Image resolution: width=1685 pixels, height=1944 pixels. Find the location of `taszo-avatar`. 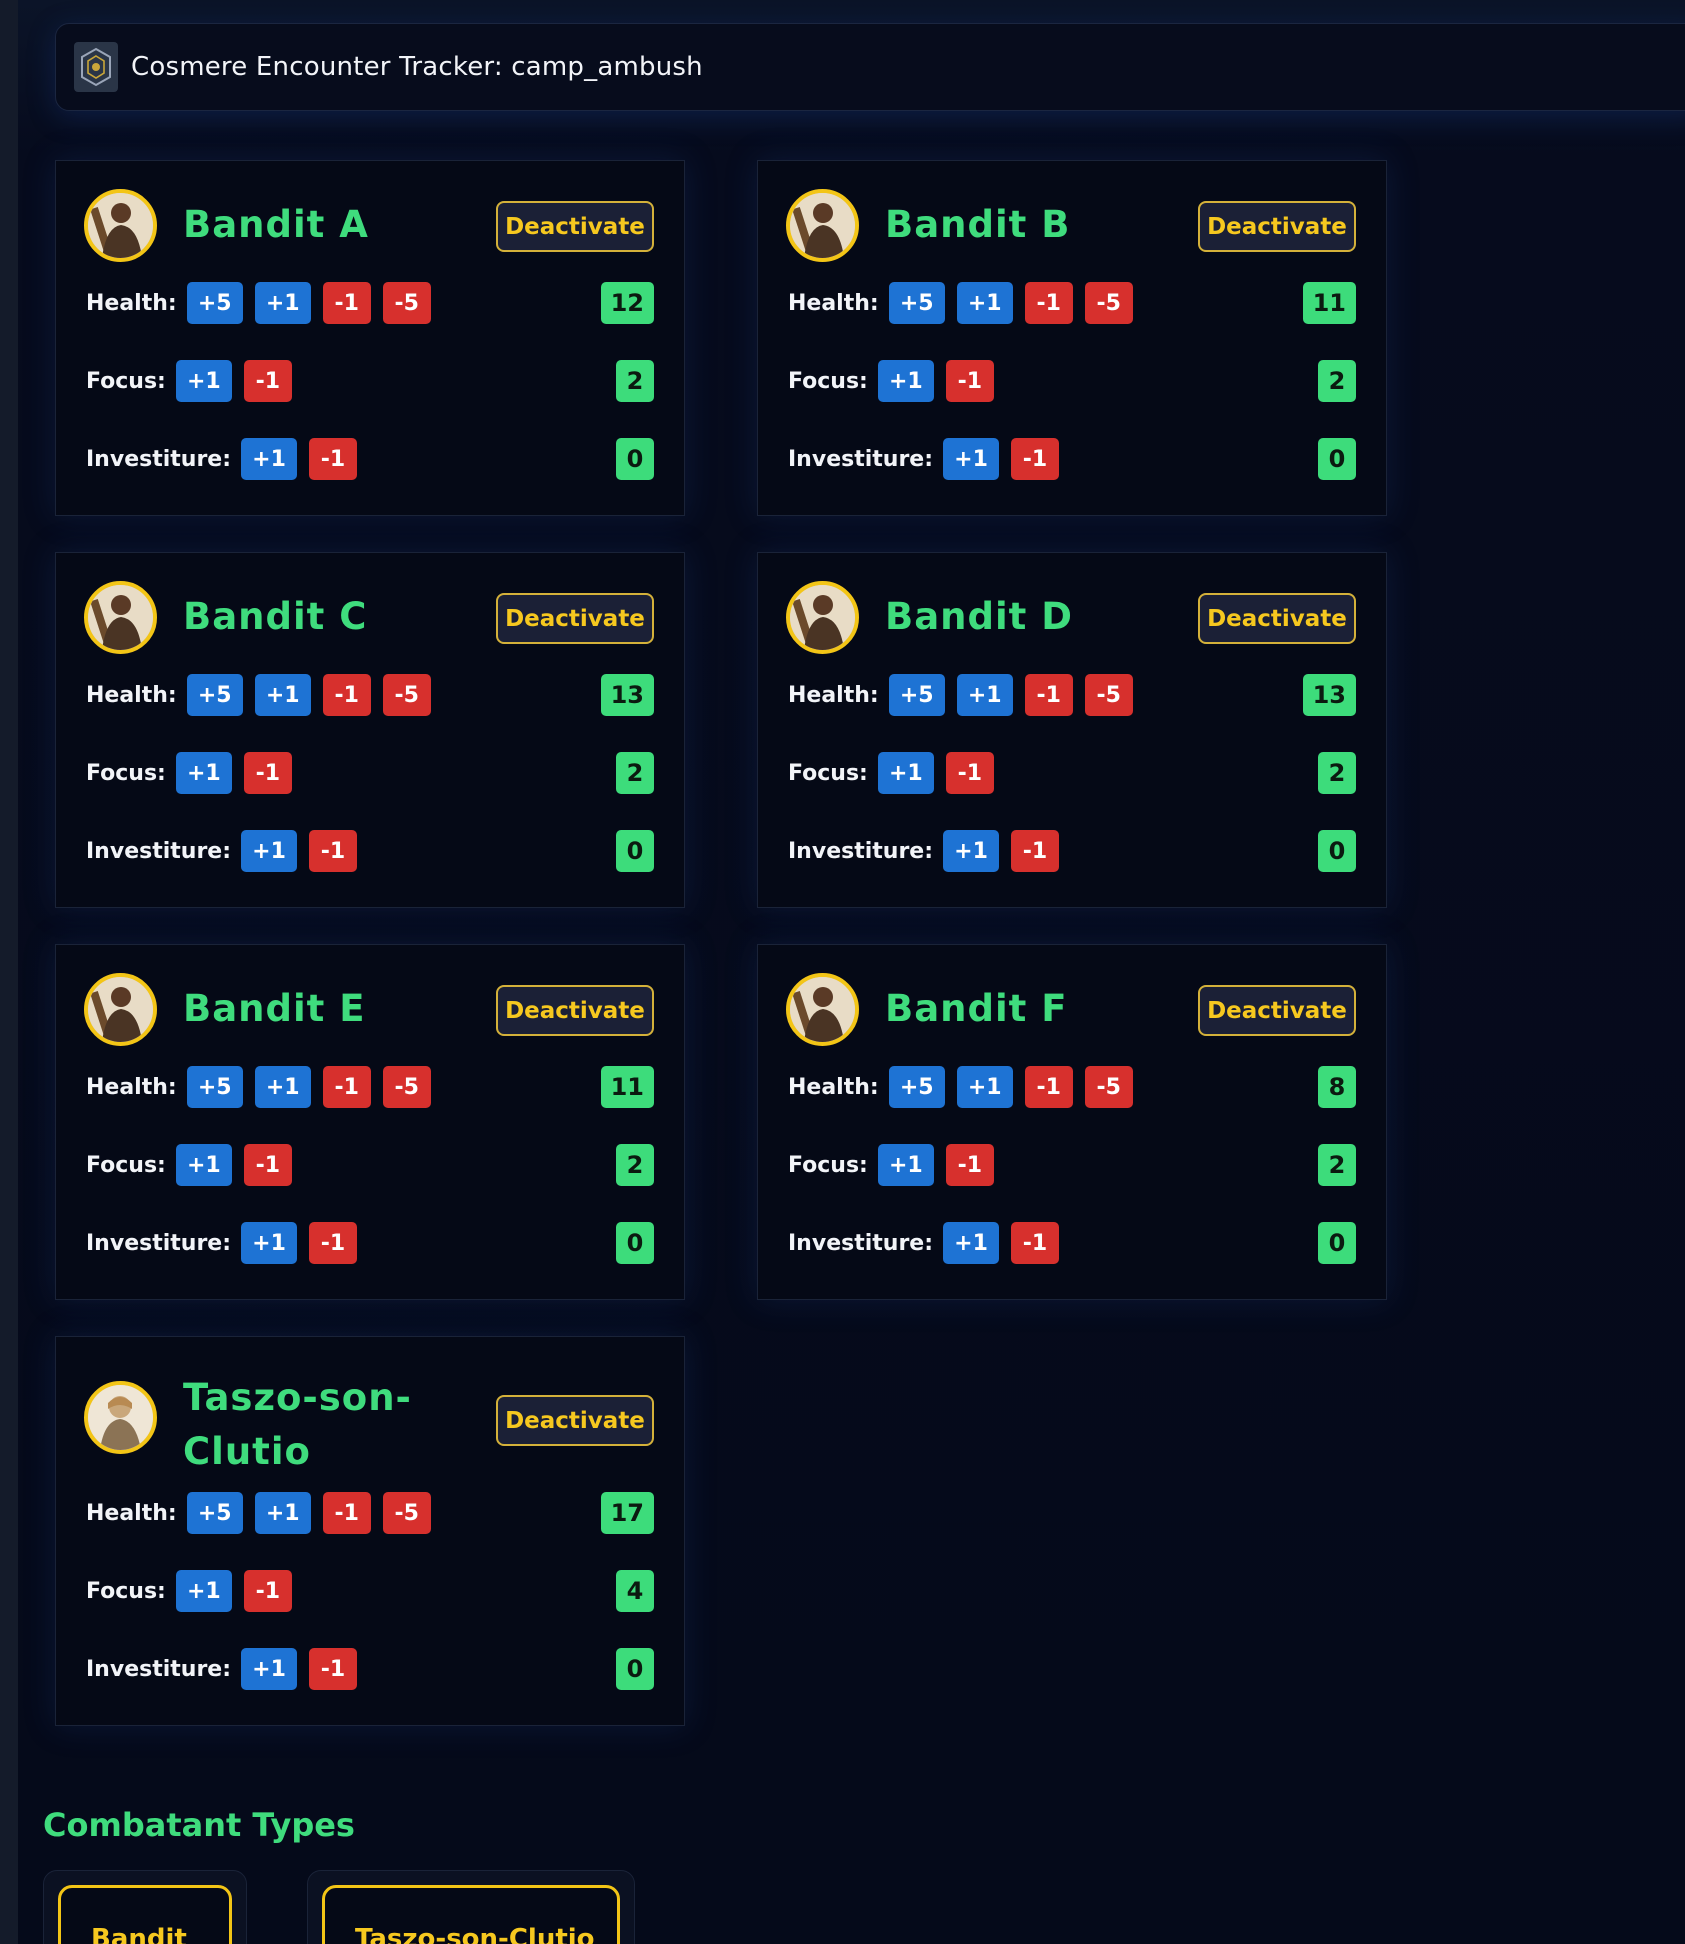

taszo-avatar is located at coordinates (120, 1417).